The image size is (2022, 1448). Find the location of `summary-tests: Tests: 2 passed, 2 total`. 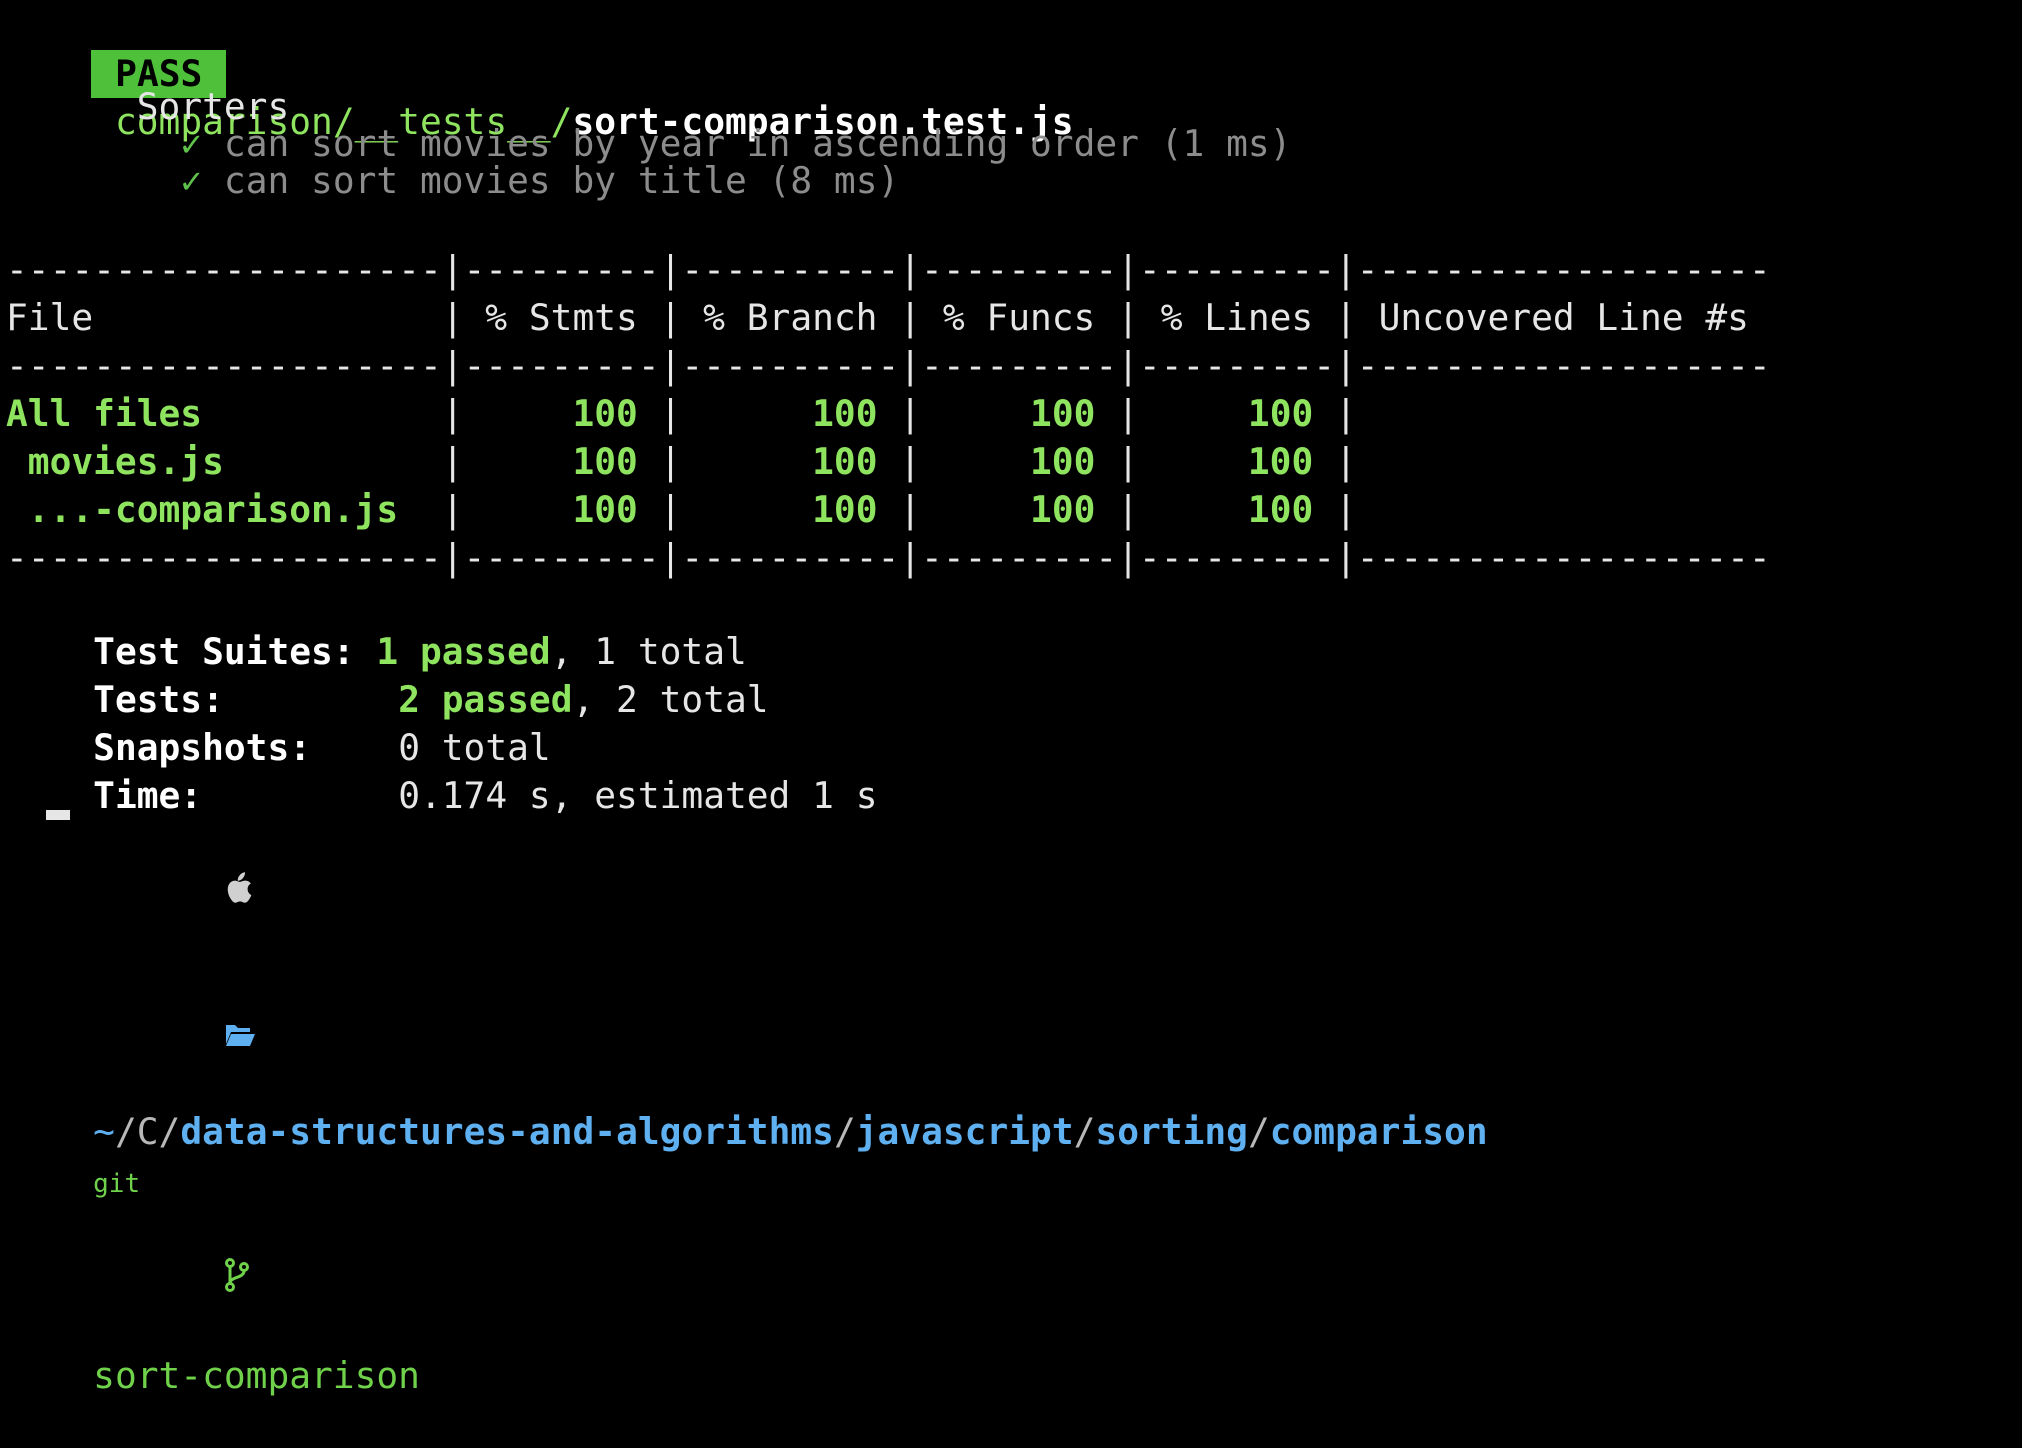

summary-tests: Tests: 2 passed, 2 total is located at coordinates (387, 674).